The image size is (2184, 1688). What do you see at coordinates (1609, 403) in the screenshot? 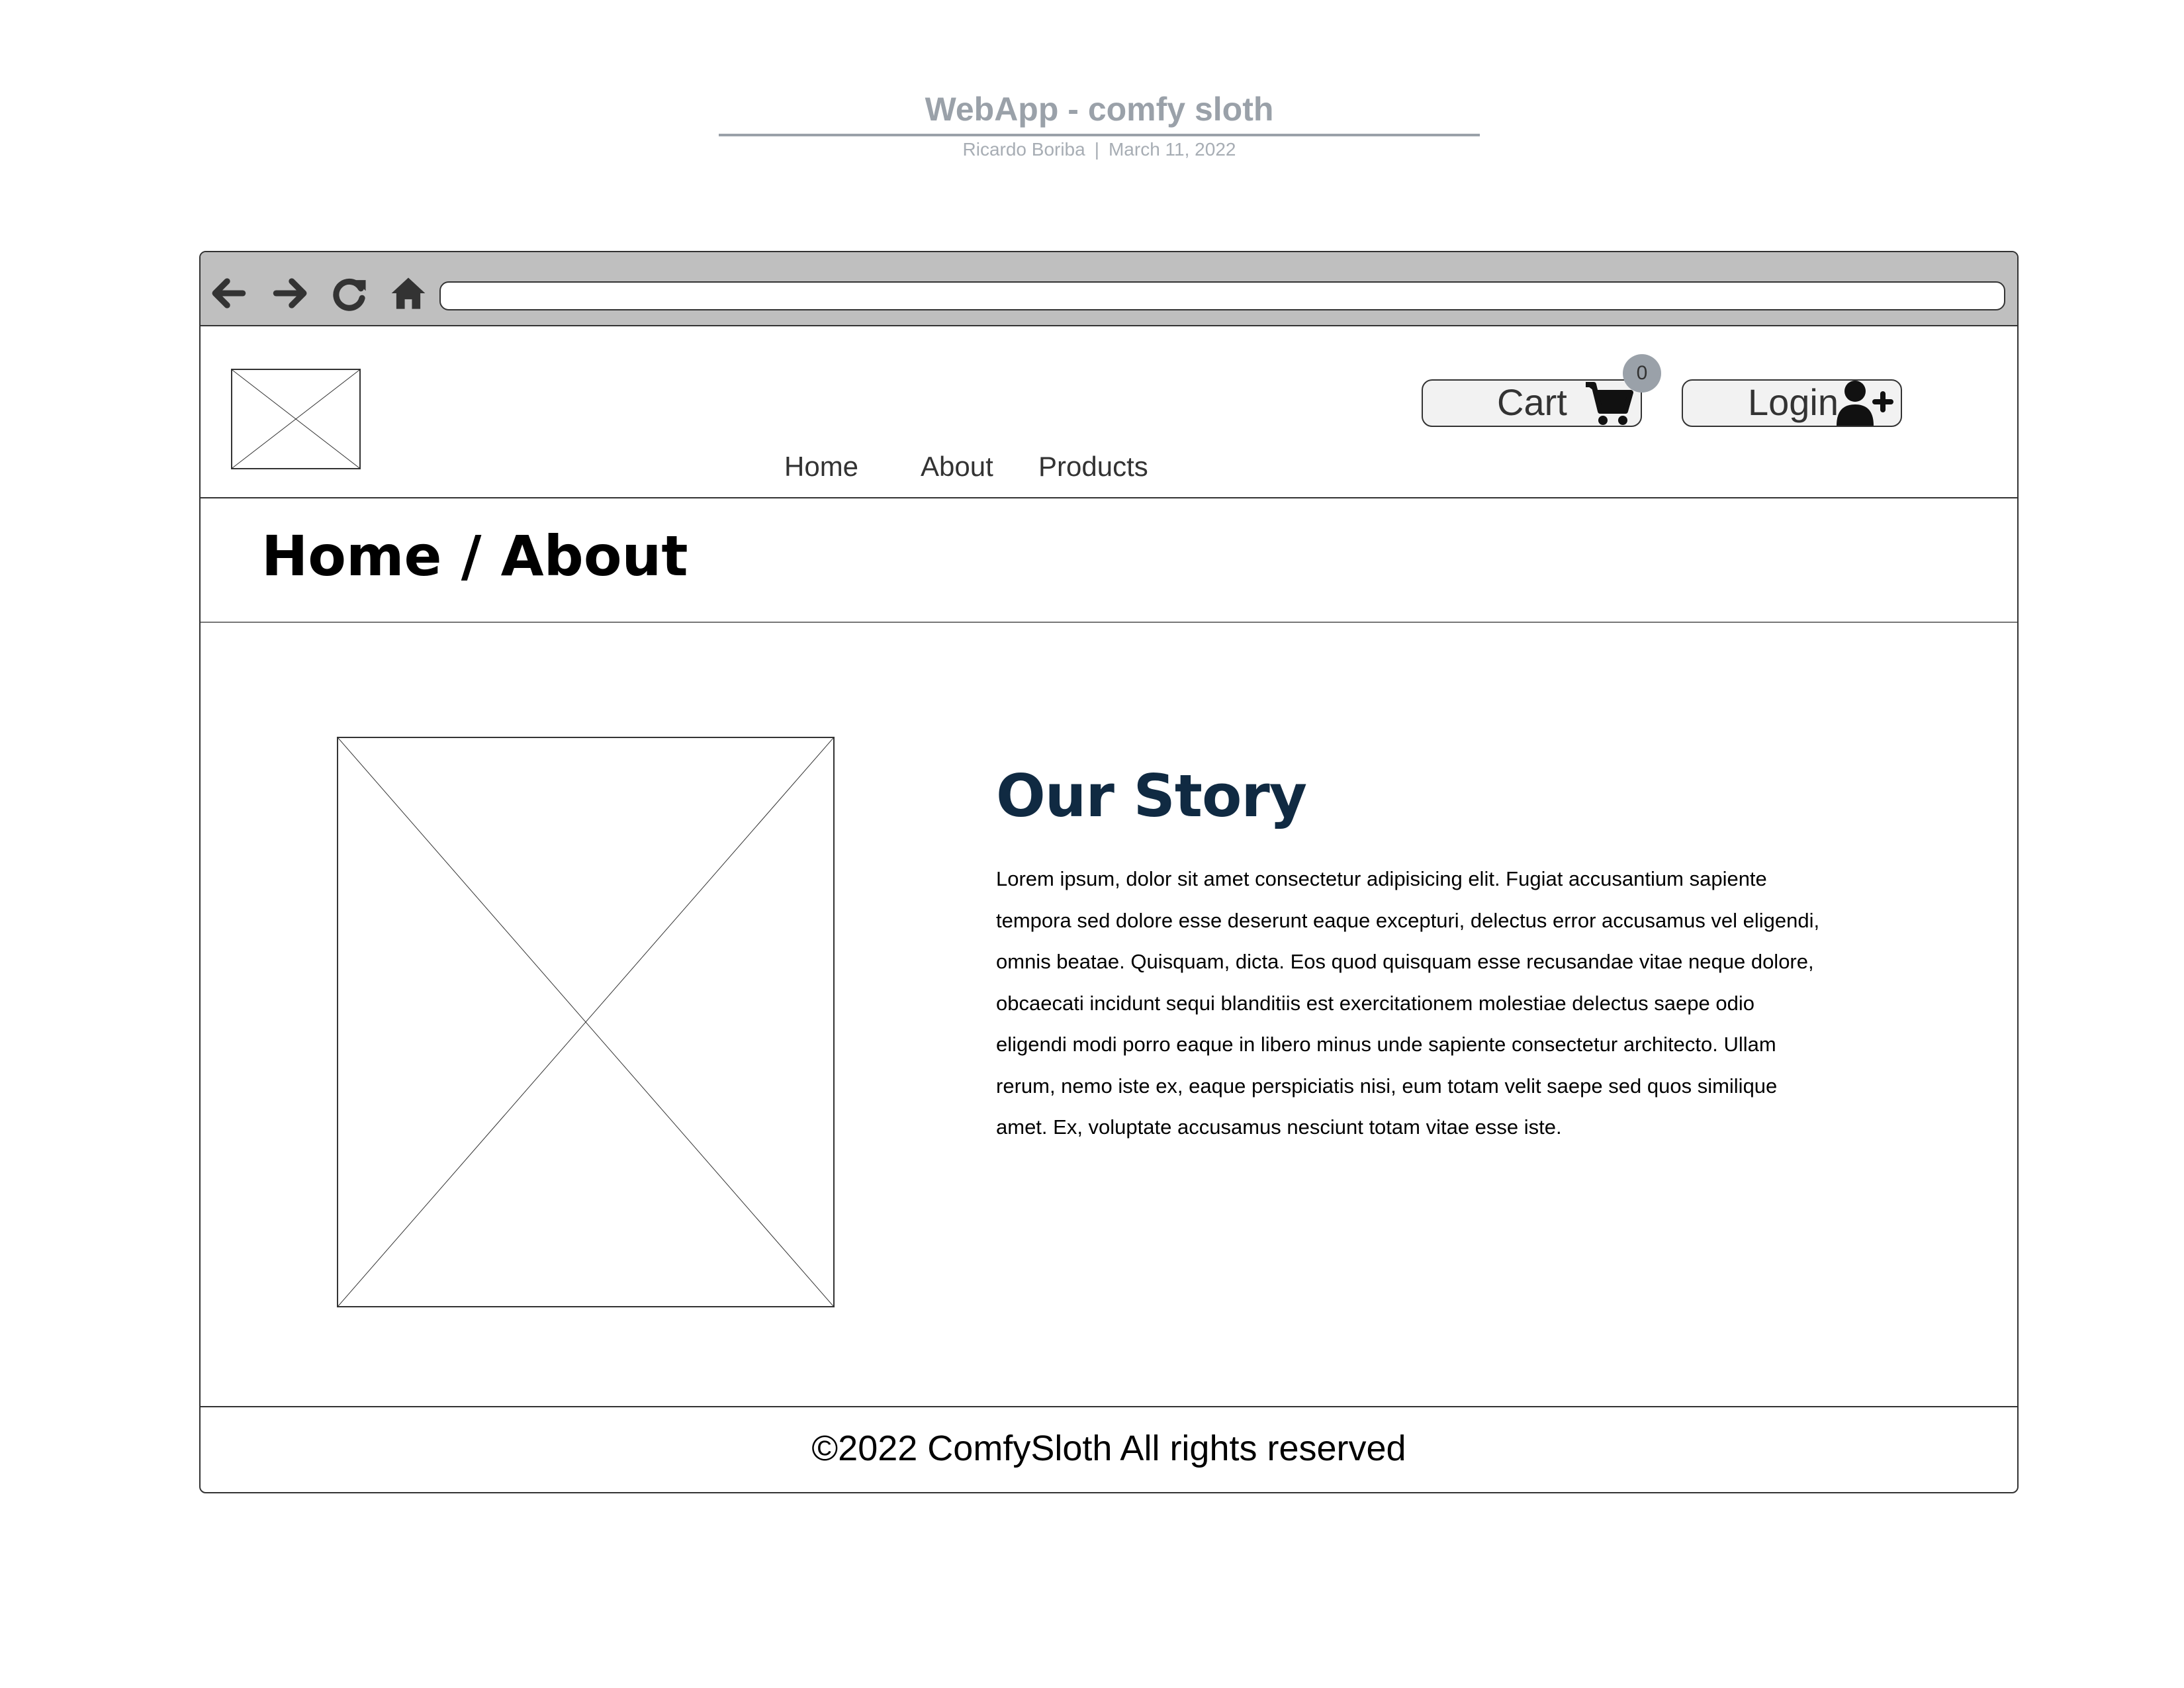
I see `cart-icon` at bounding box center [1609, 403].